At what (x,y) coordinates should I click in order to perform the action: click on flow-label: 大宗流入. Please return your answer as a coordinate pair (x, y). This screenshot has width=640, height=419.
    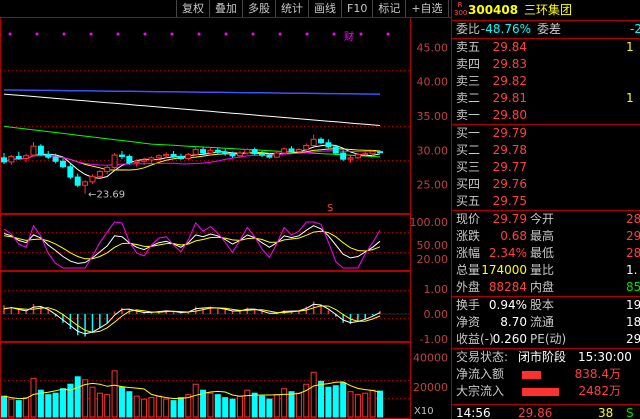
    Looking at the image, I should click on (480, 391).